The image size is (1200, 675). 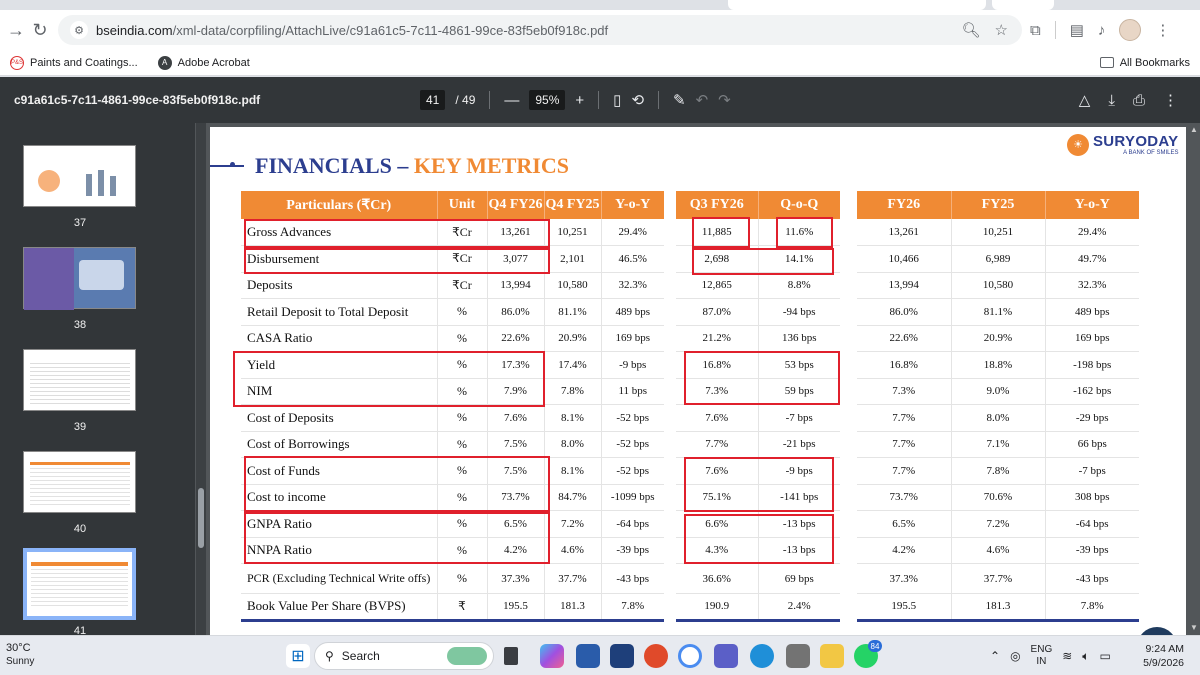 What do you see at coordinates (433, 100) in the screenshot?
I see `page-number-input: 41` at bounding box center [433, 100].